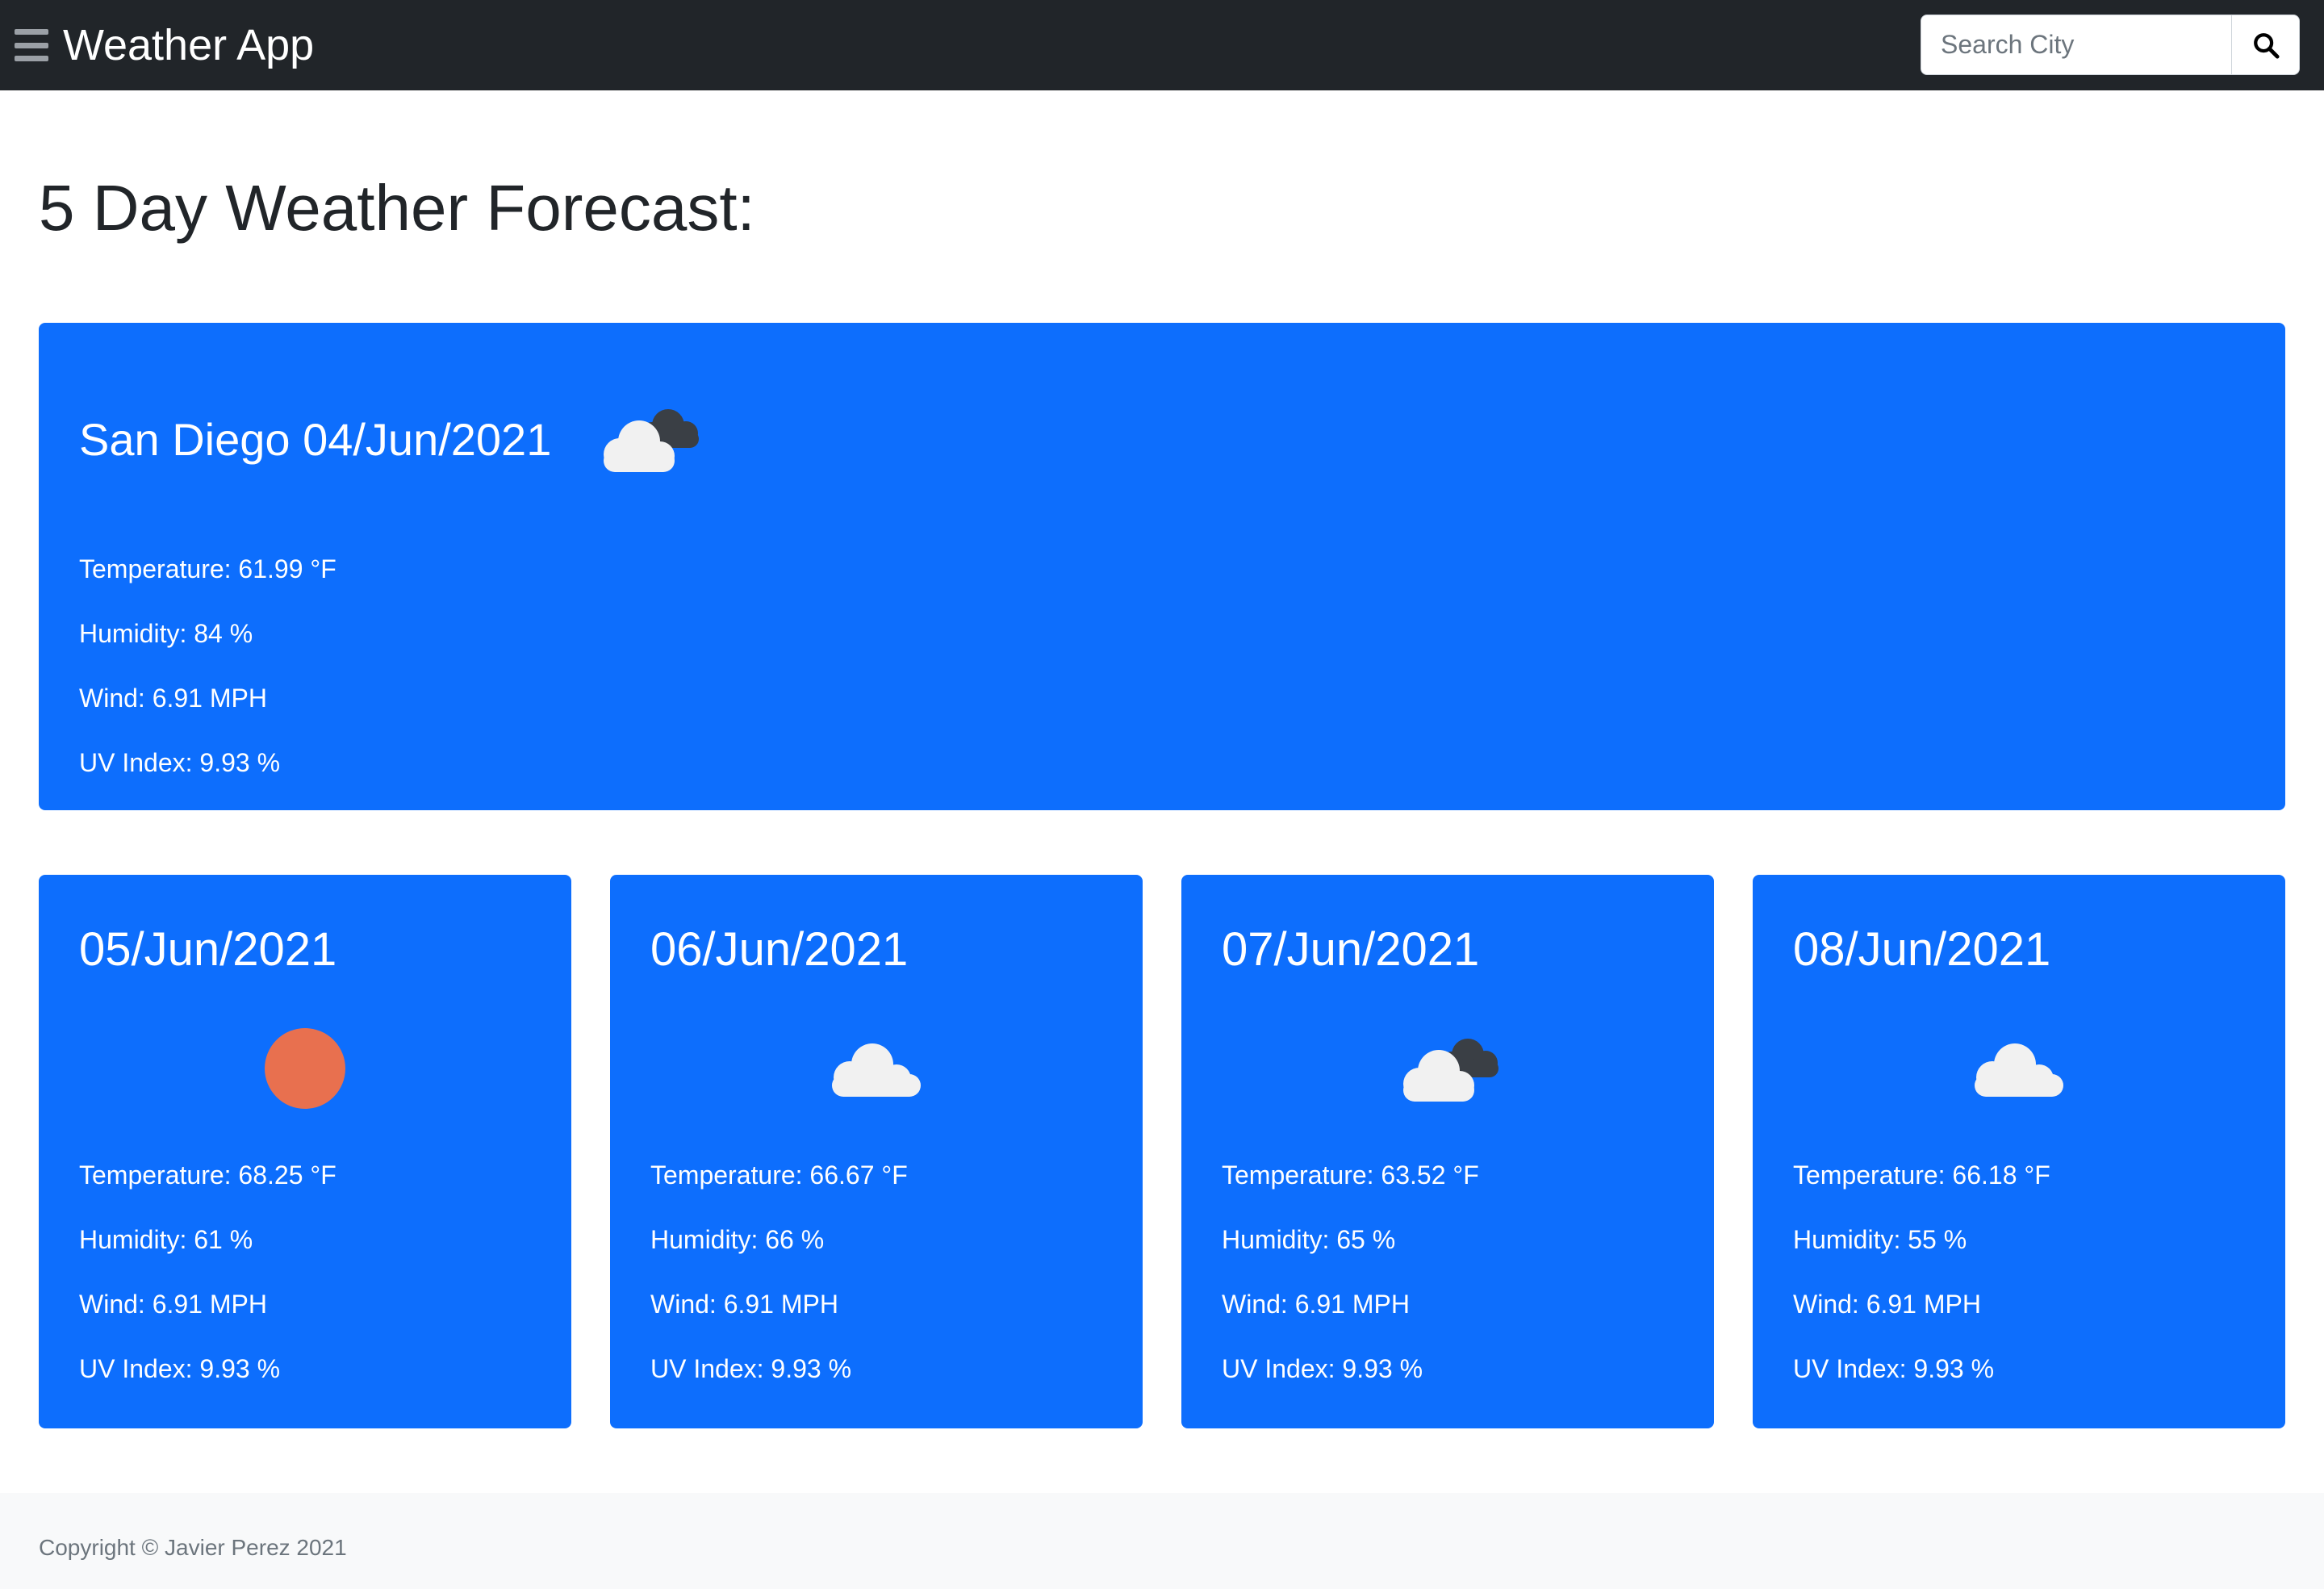 The image size is (2324, 1589). Describe the element at coordinates (208, 568) in the screenshot. I see `current-temperature: Temperature: 61.99 °F` at that location.